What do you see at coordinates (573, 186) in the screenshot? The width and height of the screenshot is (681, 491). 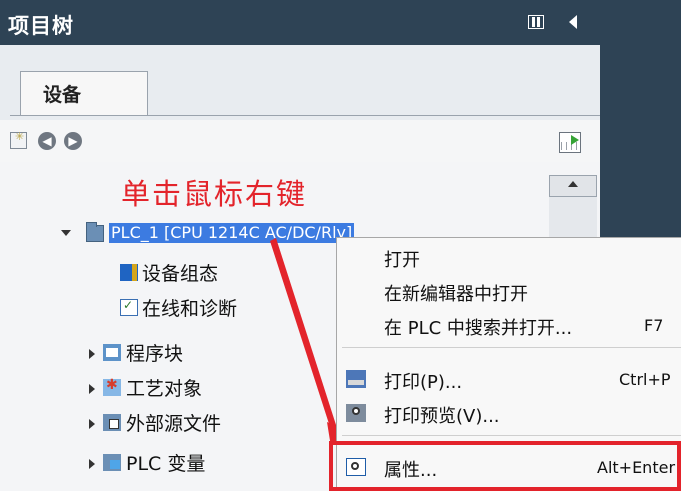 I see `scroll-up-button` at bounding box center [573, 186].